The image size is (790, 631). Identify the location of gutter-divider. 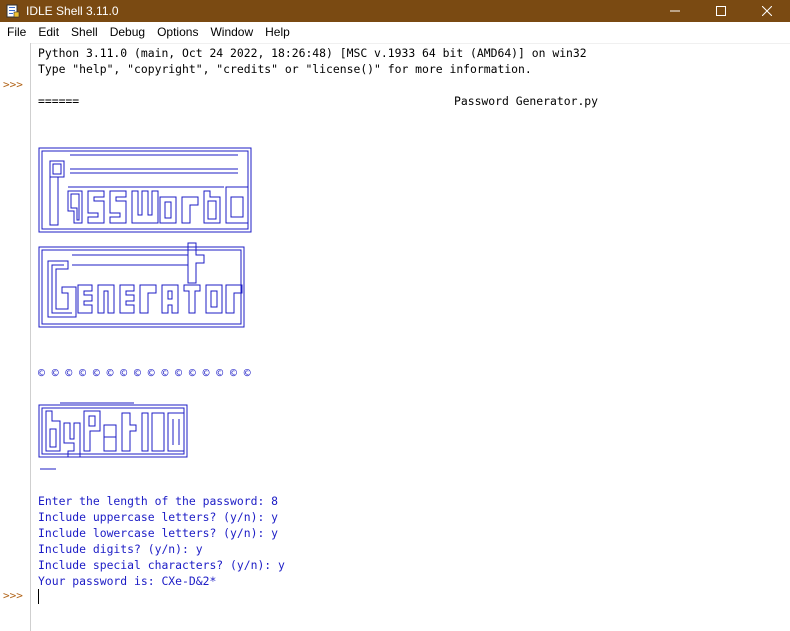
(30, 337).